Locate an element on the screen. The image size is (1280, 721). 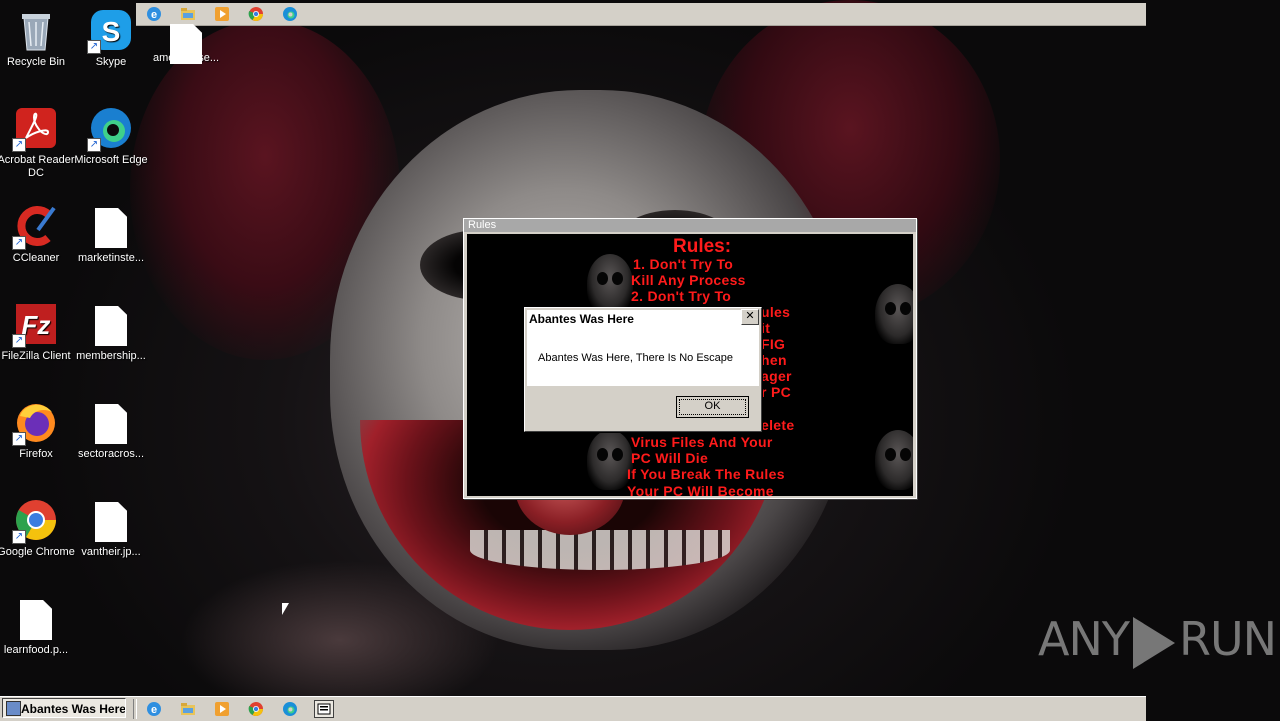
chrome-icon: ↗ is located at coordinates (35, 521).